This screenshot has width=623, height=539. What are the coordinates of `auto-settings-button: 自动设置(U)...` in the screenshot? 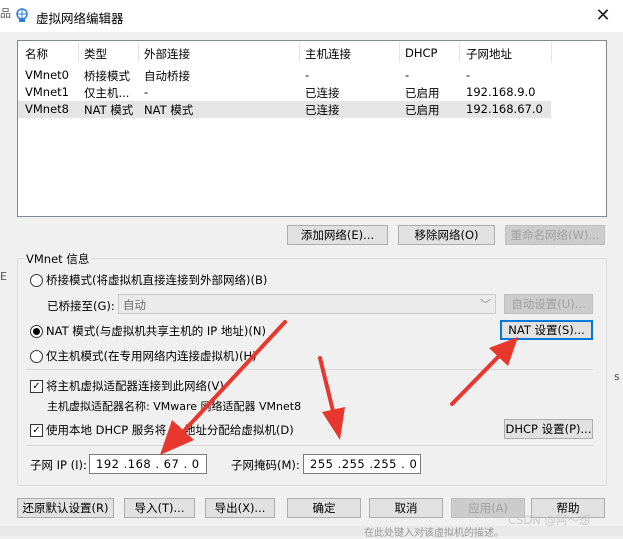 It's located at (548, 304).